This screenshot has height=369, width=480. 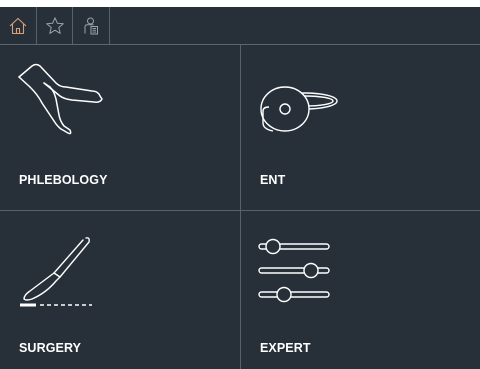 What do you see at coordinates (60, 99) in the screenshot?
I see `legs-icon` at bounding box center [60, 99].